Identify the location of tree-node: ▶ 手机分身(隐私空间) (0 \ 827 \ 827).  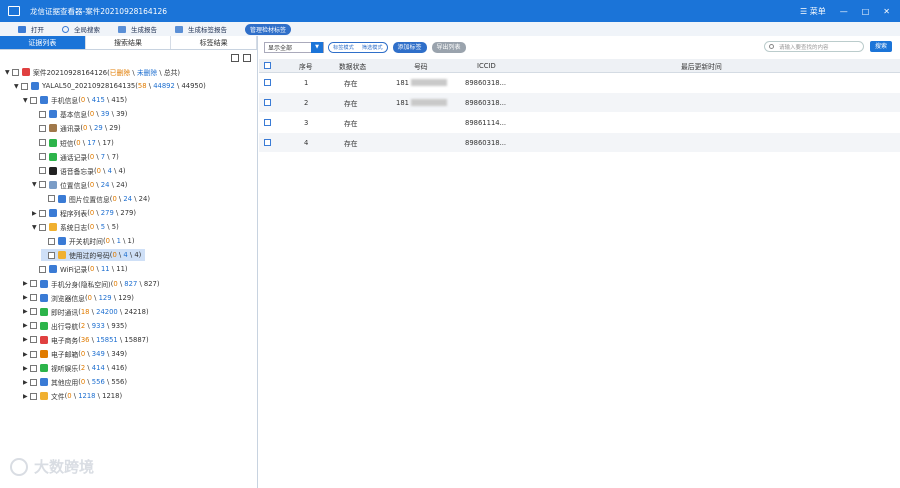
(91, 284).